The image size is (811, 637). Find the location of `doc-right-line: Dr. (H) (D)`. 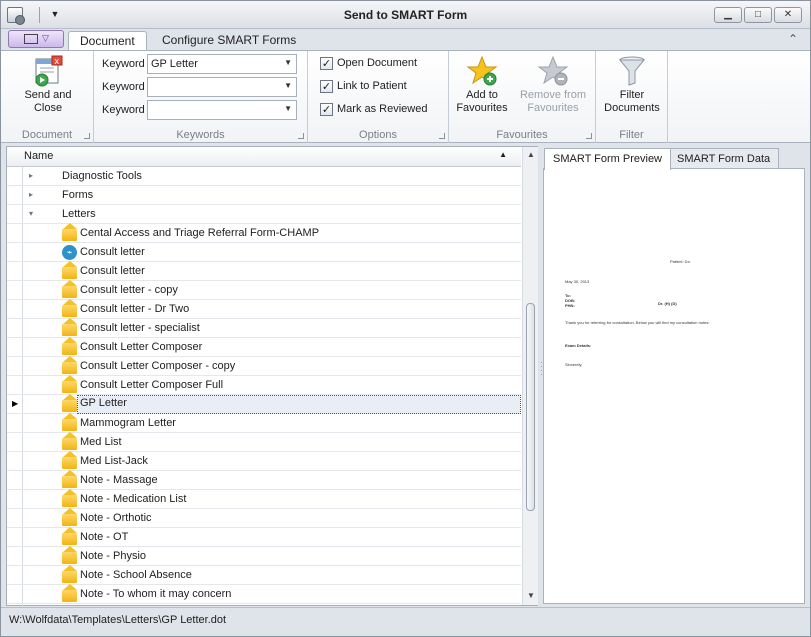

doc-right-line: Dr. (H) (D) is located at coordinates (667, 303).